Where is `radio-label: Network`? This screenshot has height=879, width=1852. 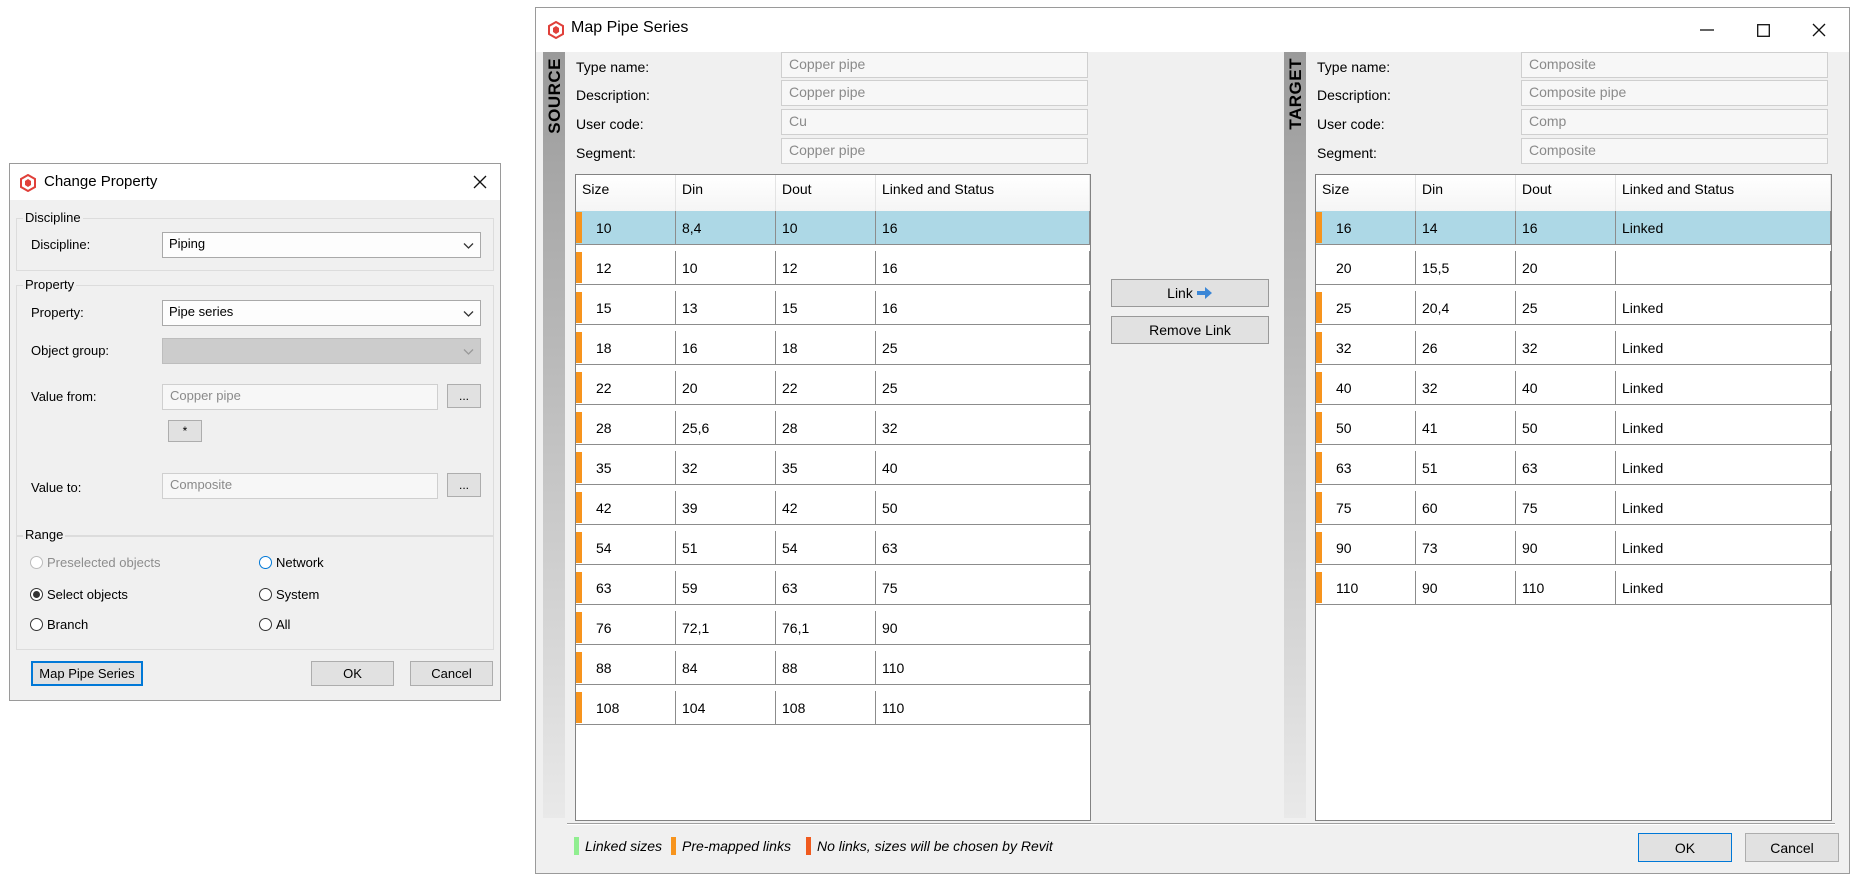 radio-label: Network is located at coordinates (300, 562).